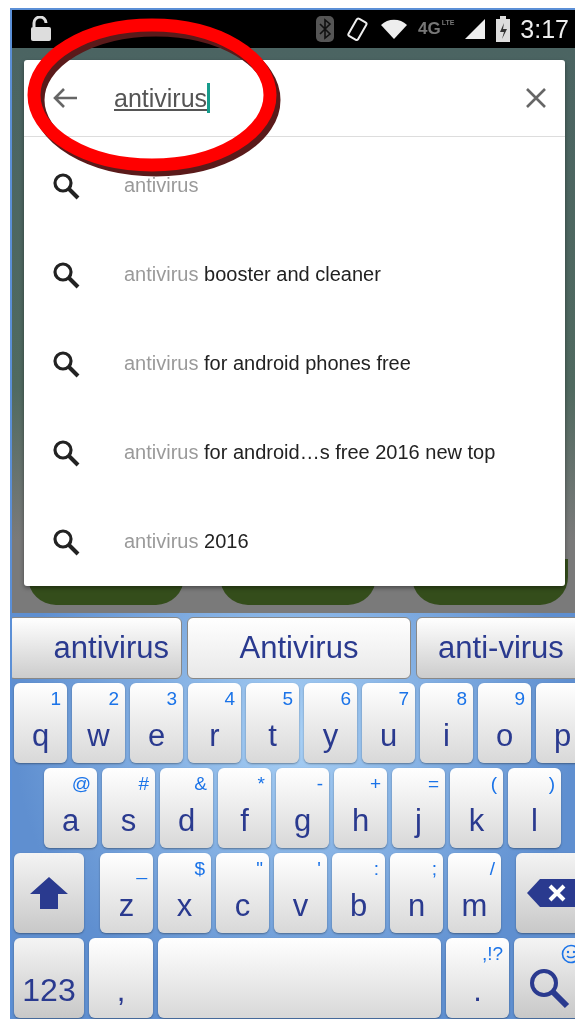 The height and width of the screenshot is (1019, 575). I want to click on key: : b, so click(358, 893).